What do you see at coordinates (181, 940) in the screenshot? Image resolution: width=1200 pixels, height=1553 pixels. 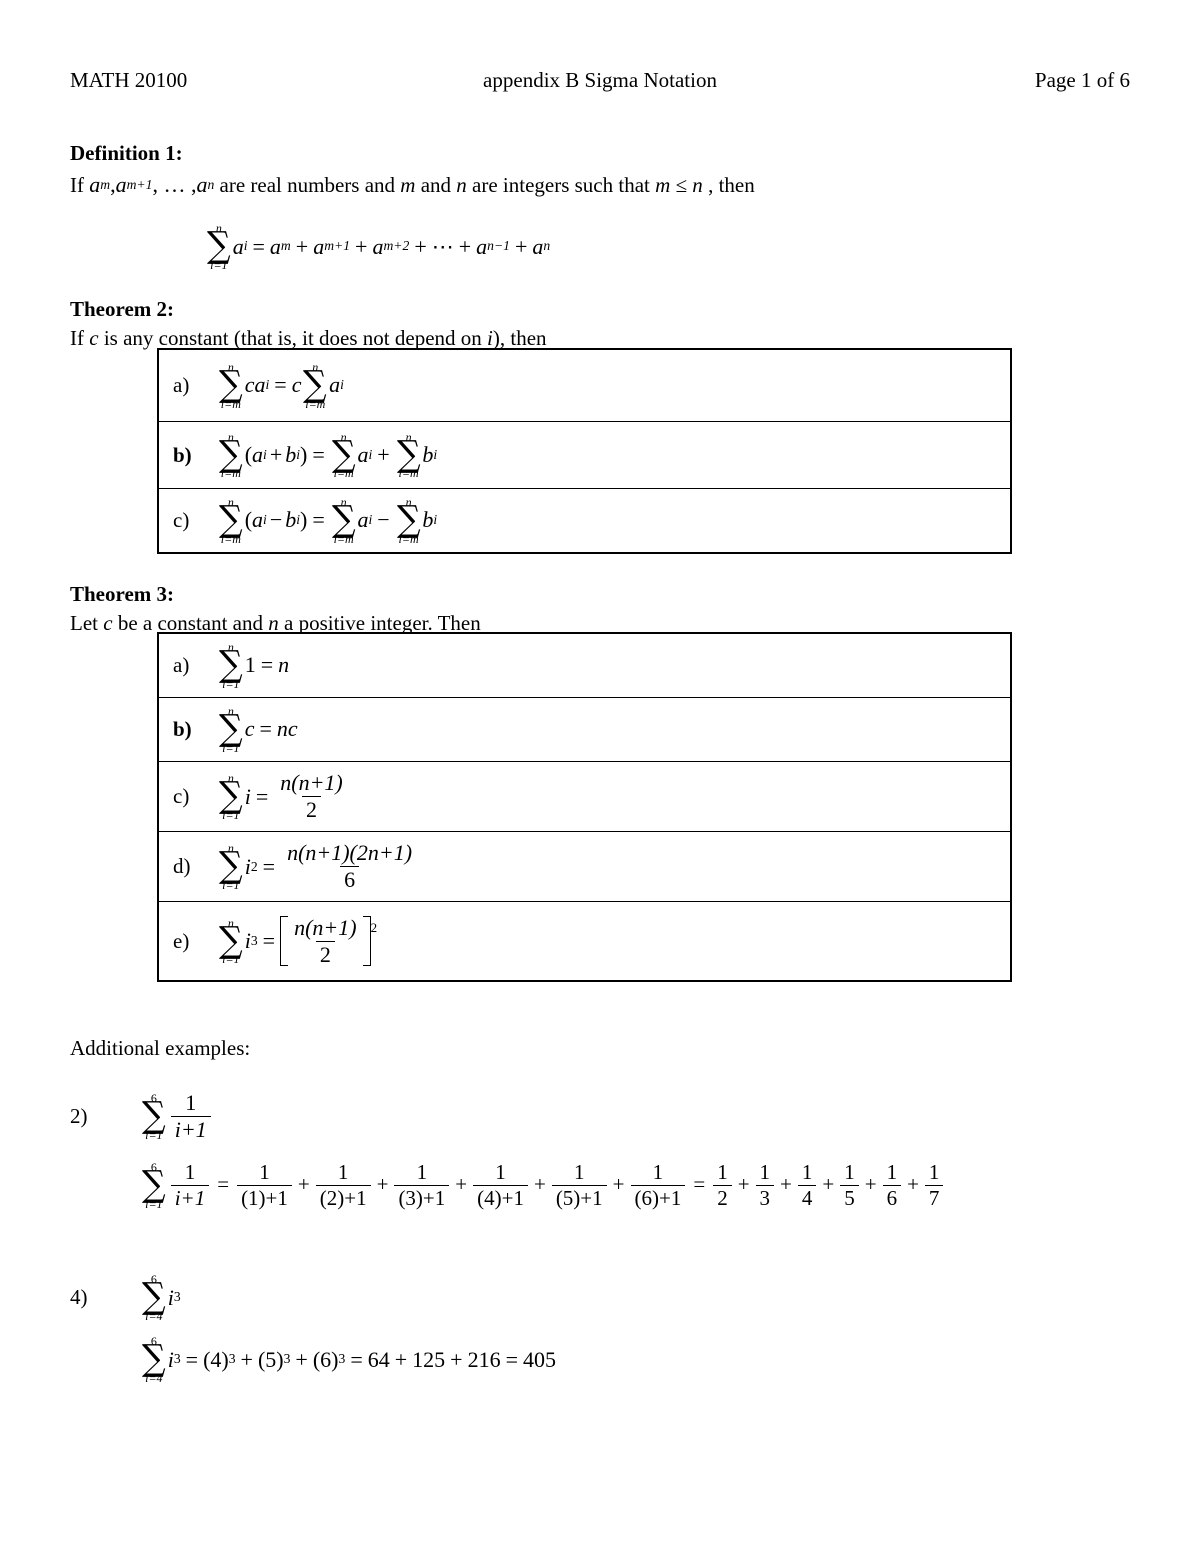 I see `row-label-e: e)` at bounding box center [181, 940].